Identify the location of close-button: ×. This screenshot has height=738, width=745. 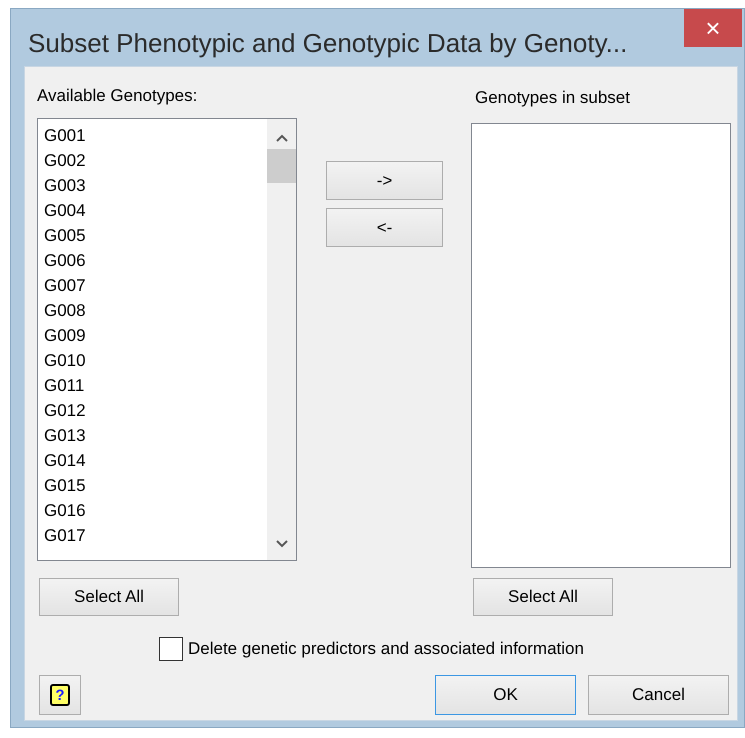
(713, 28).